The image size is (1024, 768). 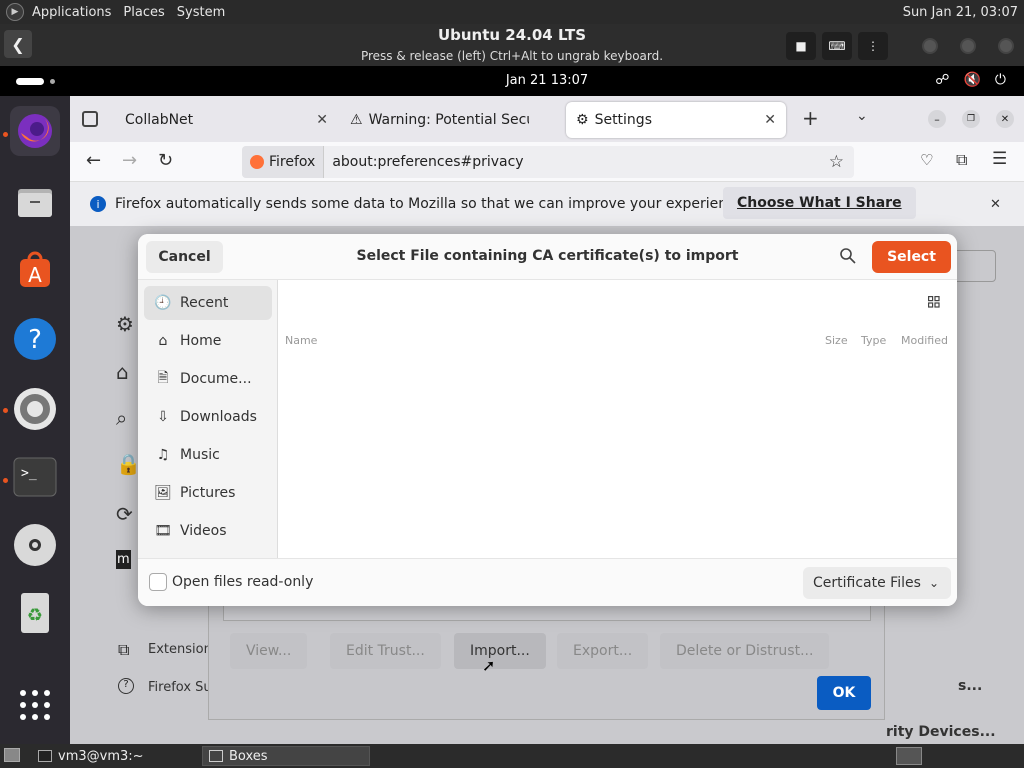 I want to click on tab-collabnet: CollabNet ✕, so click(x=224, y=120).